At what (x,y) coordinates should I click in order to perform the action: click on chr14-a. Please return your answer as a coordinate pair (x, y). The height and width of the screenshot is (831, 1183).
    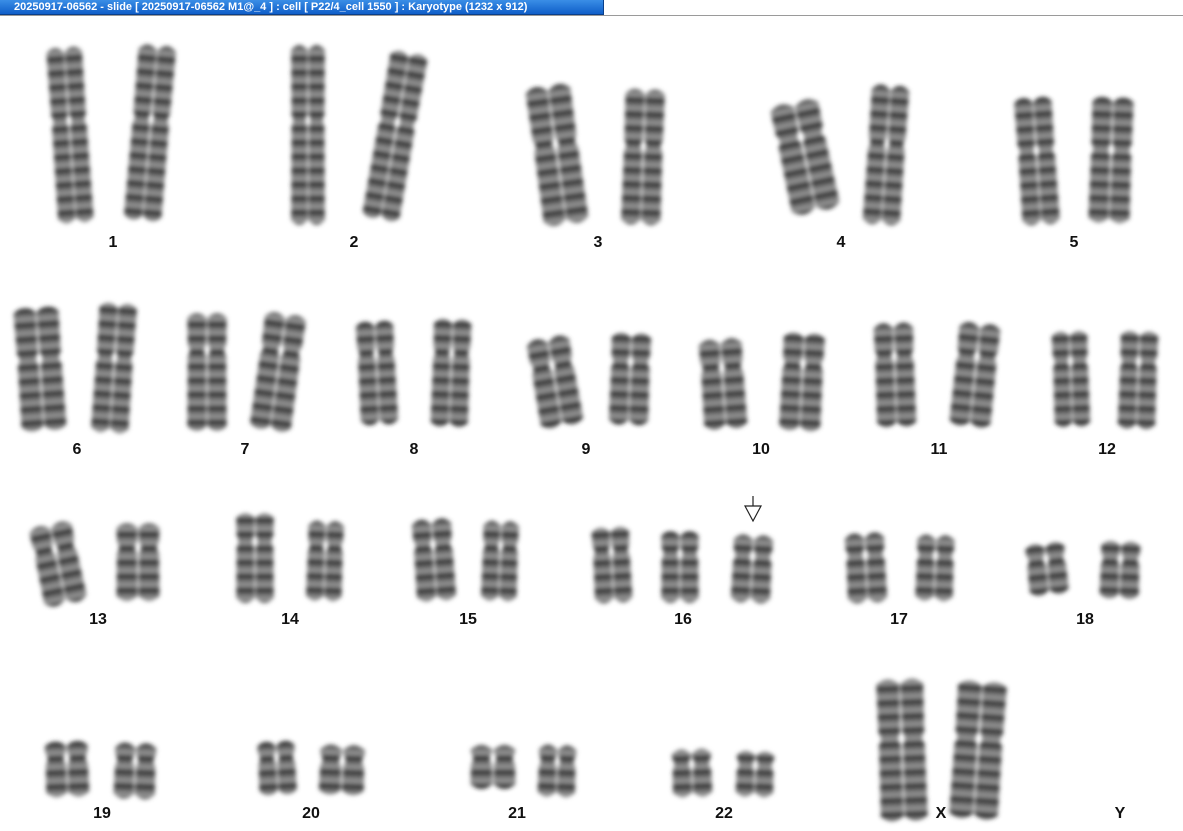
    Looking at the image, I should click on (255, 558).